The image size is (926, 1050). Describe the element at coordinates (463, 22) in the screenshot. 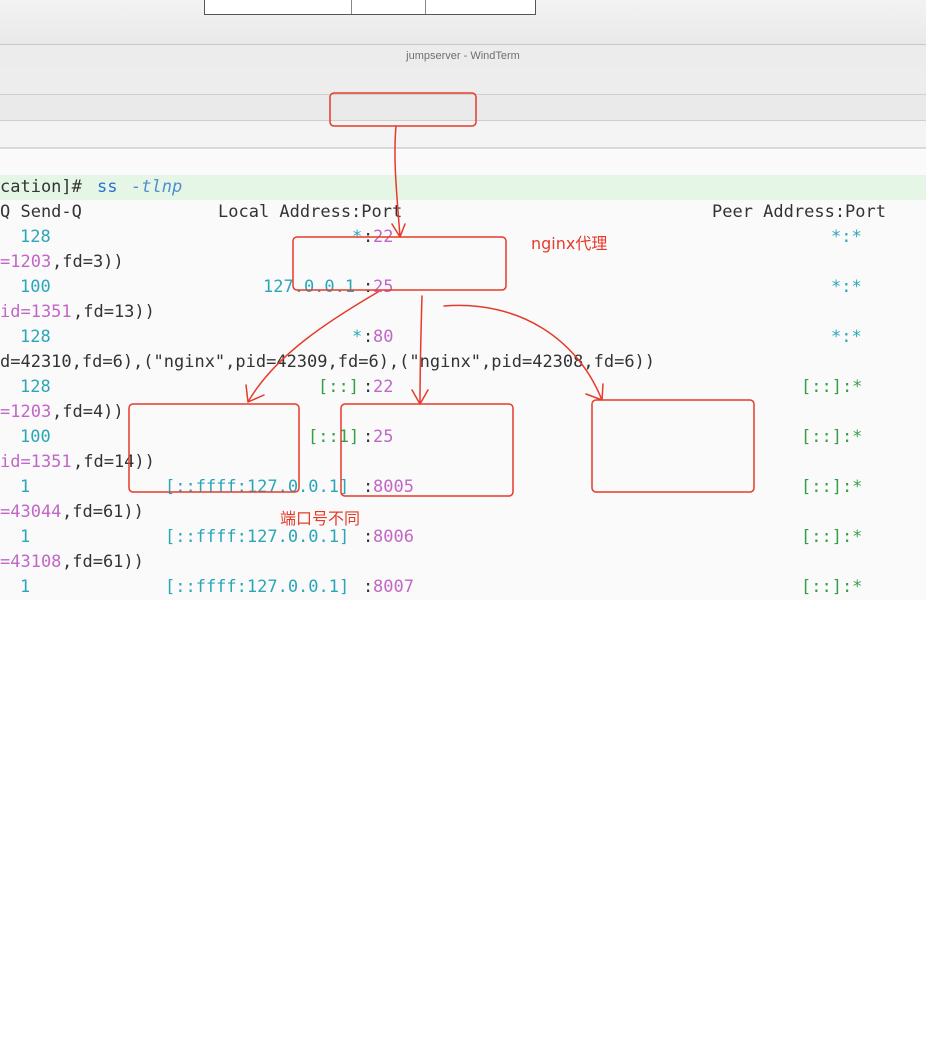

I see `background-window-strip` at that location.